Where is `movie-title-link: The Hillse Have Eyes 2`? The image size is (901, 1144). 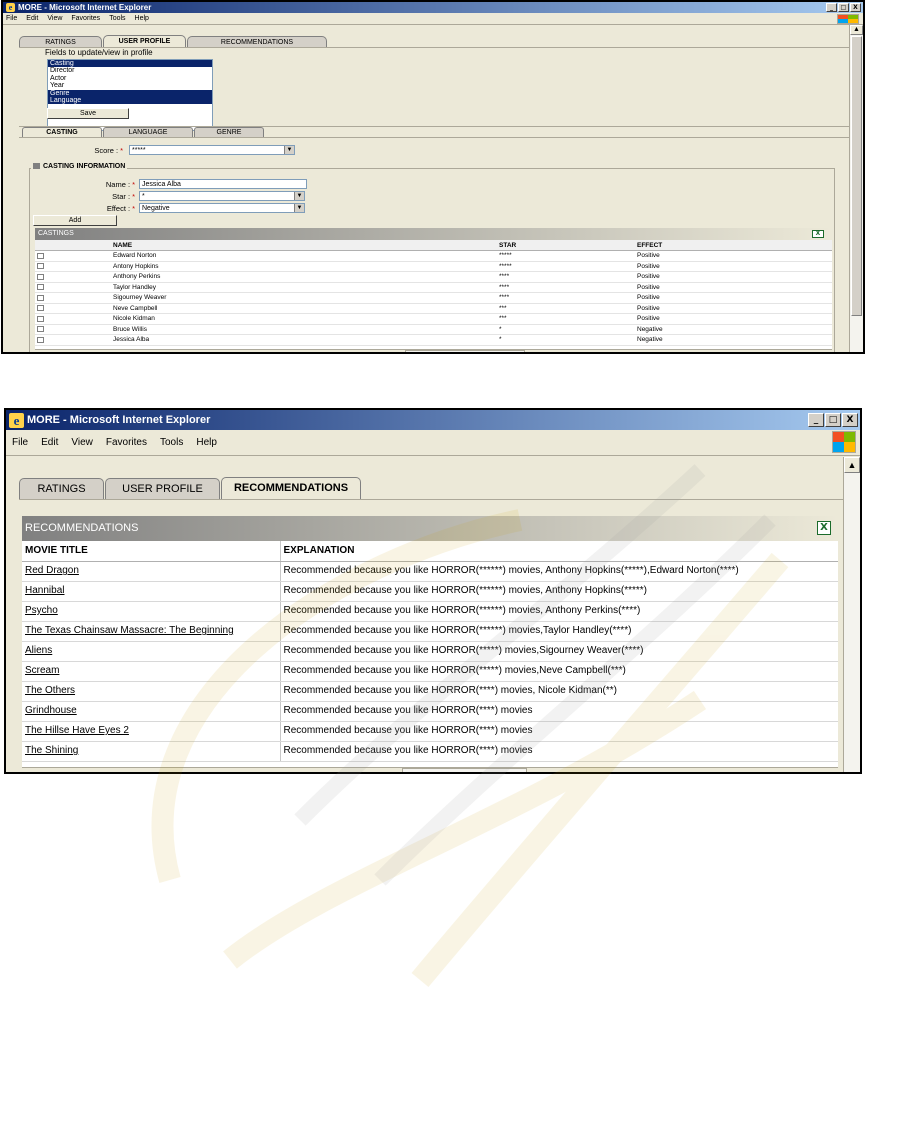
movie-title-link: The Hillse Have Eyes 2 is located at coordinates (77, 730).